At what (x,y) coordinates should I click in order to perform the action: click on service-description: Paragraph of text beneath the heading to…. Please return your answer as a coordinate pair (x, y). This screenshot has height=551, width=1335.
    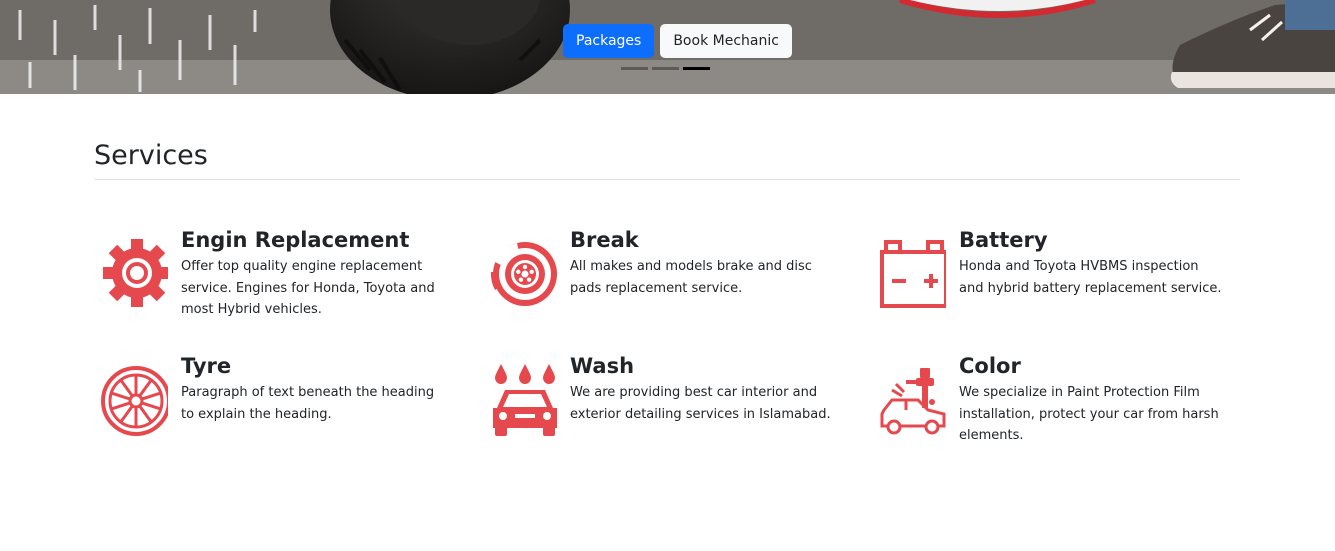
    Looking at the image, I should click on (308, 403).